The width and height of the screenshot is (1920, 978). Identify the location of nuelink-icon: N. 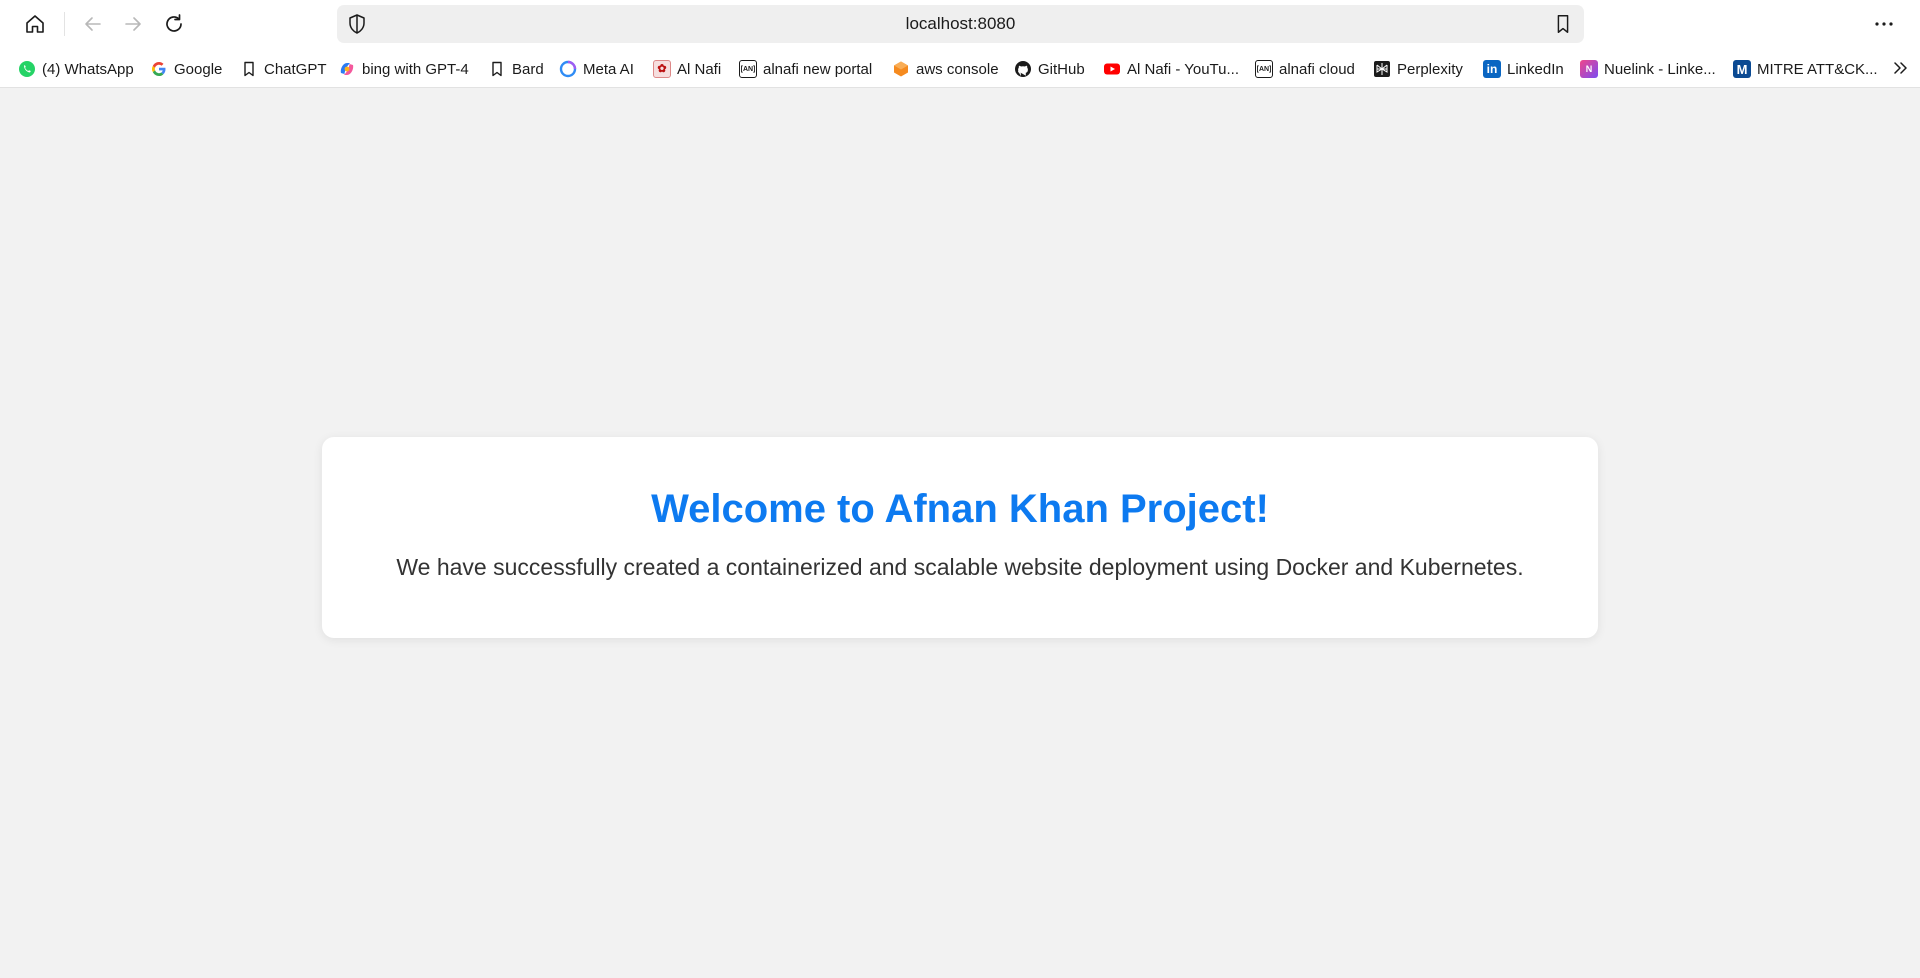
(1589, 69).